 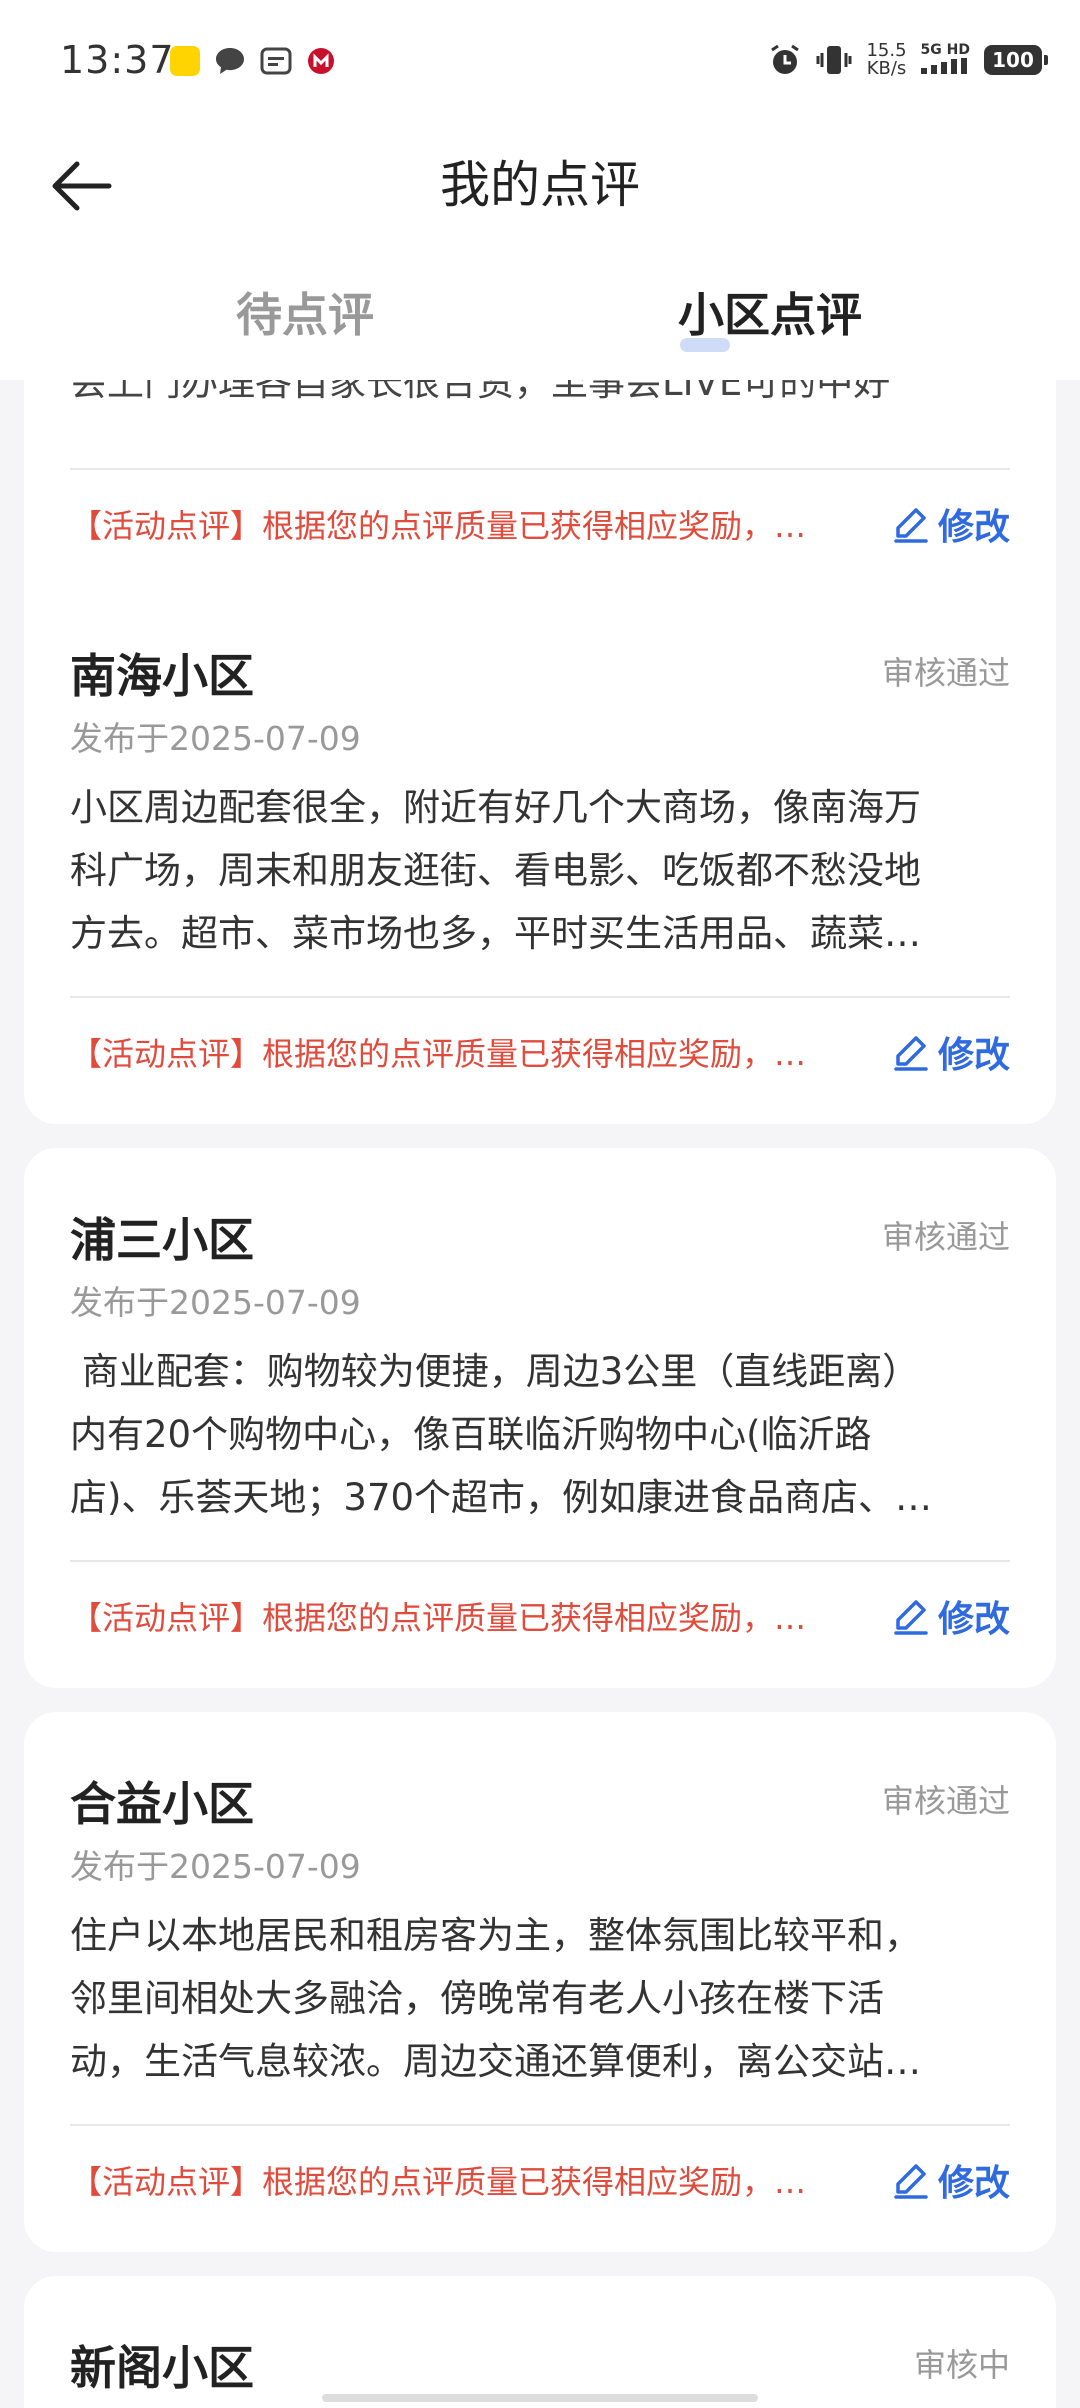 What do you see at coordinates (495, 870) in the screenshot?
I see `review-line: 科广场，周末和朋友逛街、看电影、吃饭都不愁没地` at bounding box center [495, 870].